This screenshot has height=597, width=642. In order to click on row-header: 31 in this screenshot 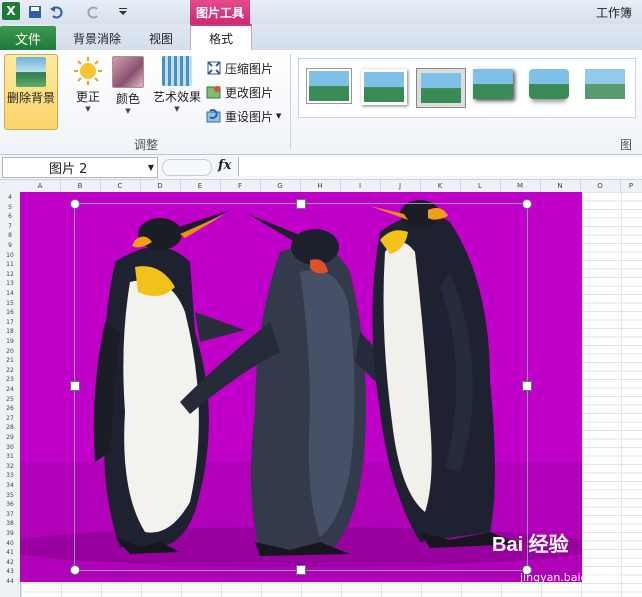, I will do `click(10, 456)`.